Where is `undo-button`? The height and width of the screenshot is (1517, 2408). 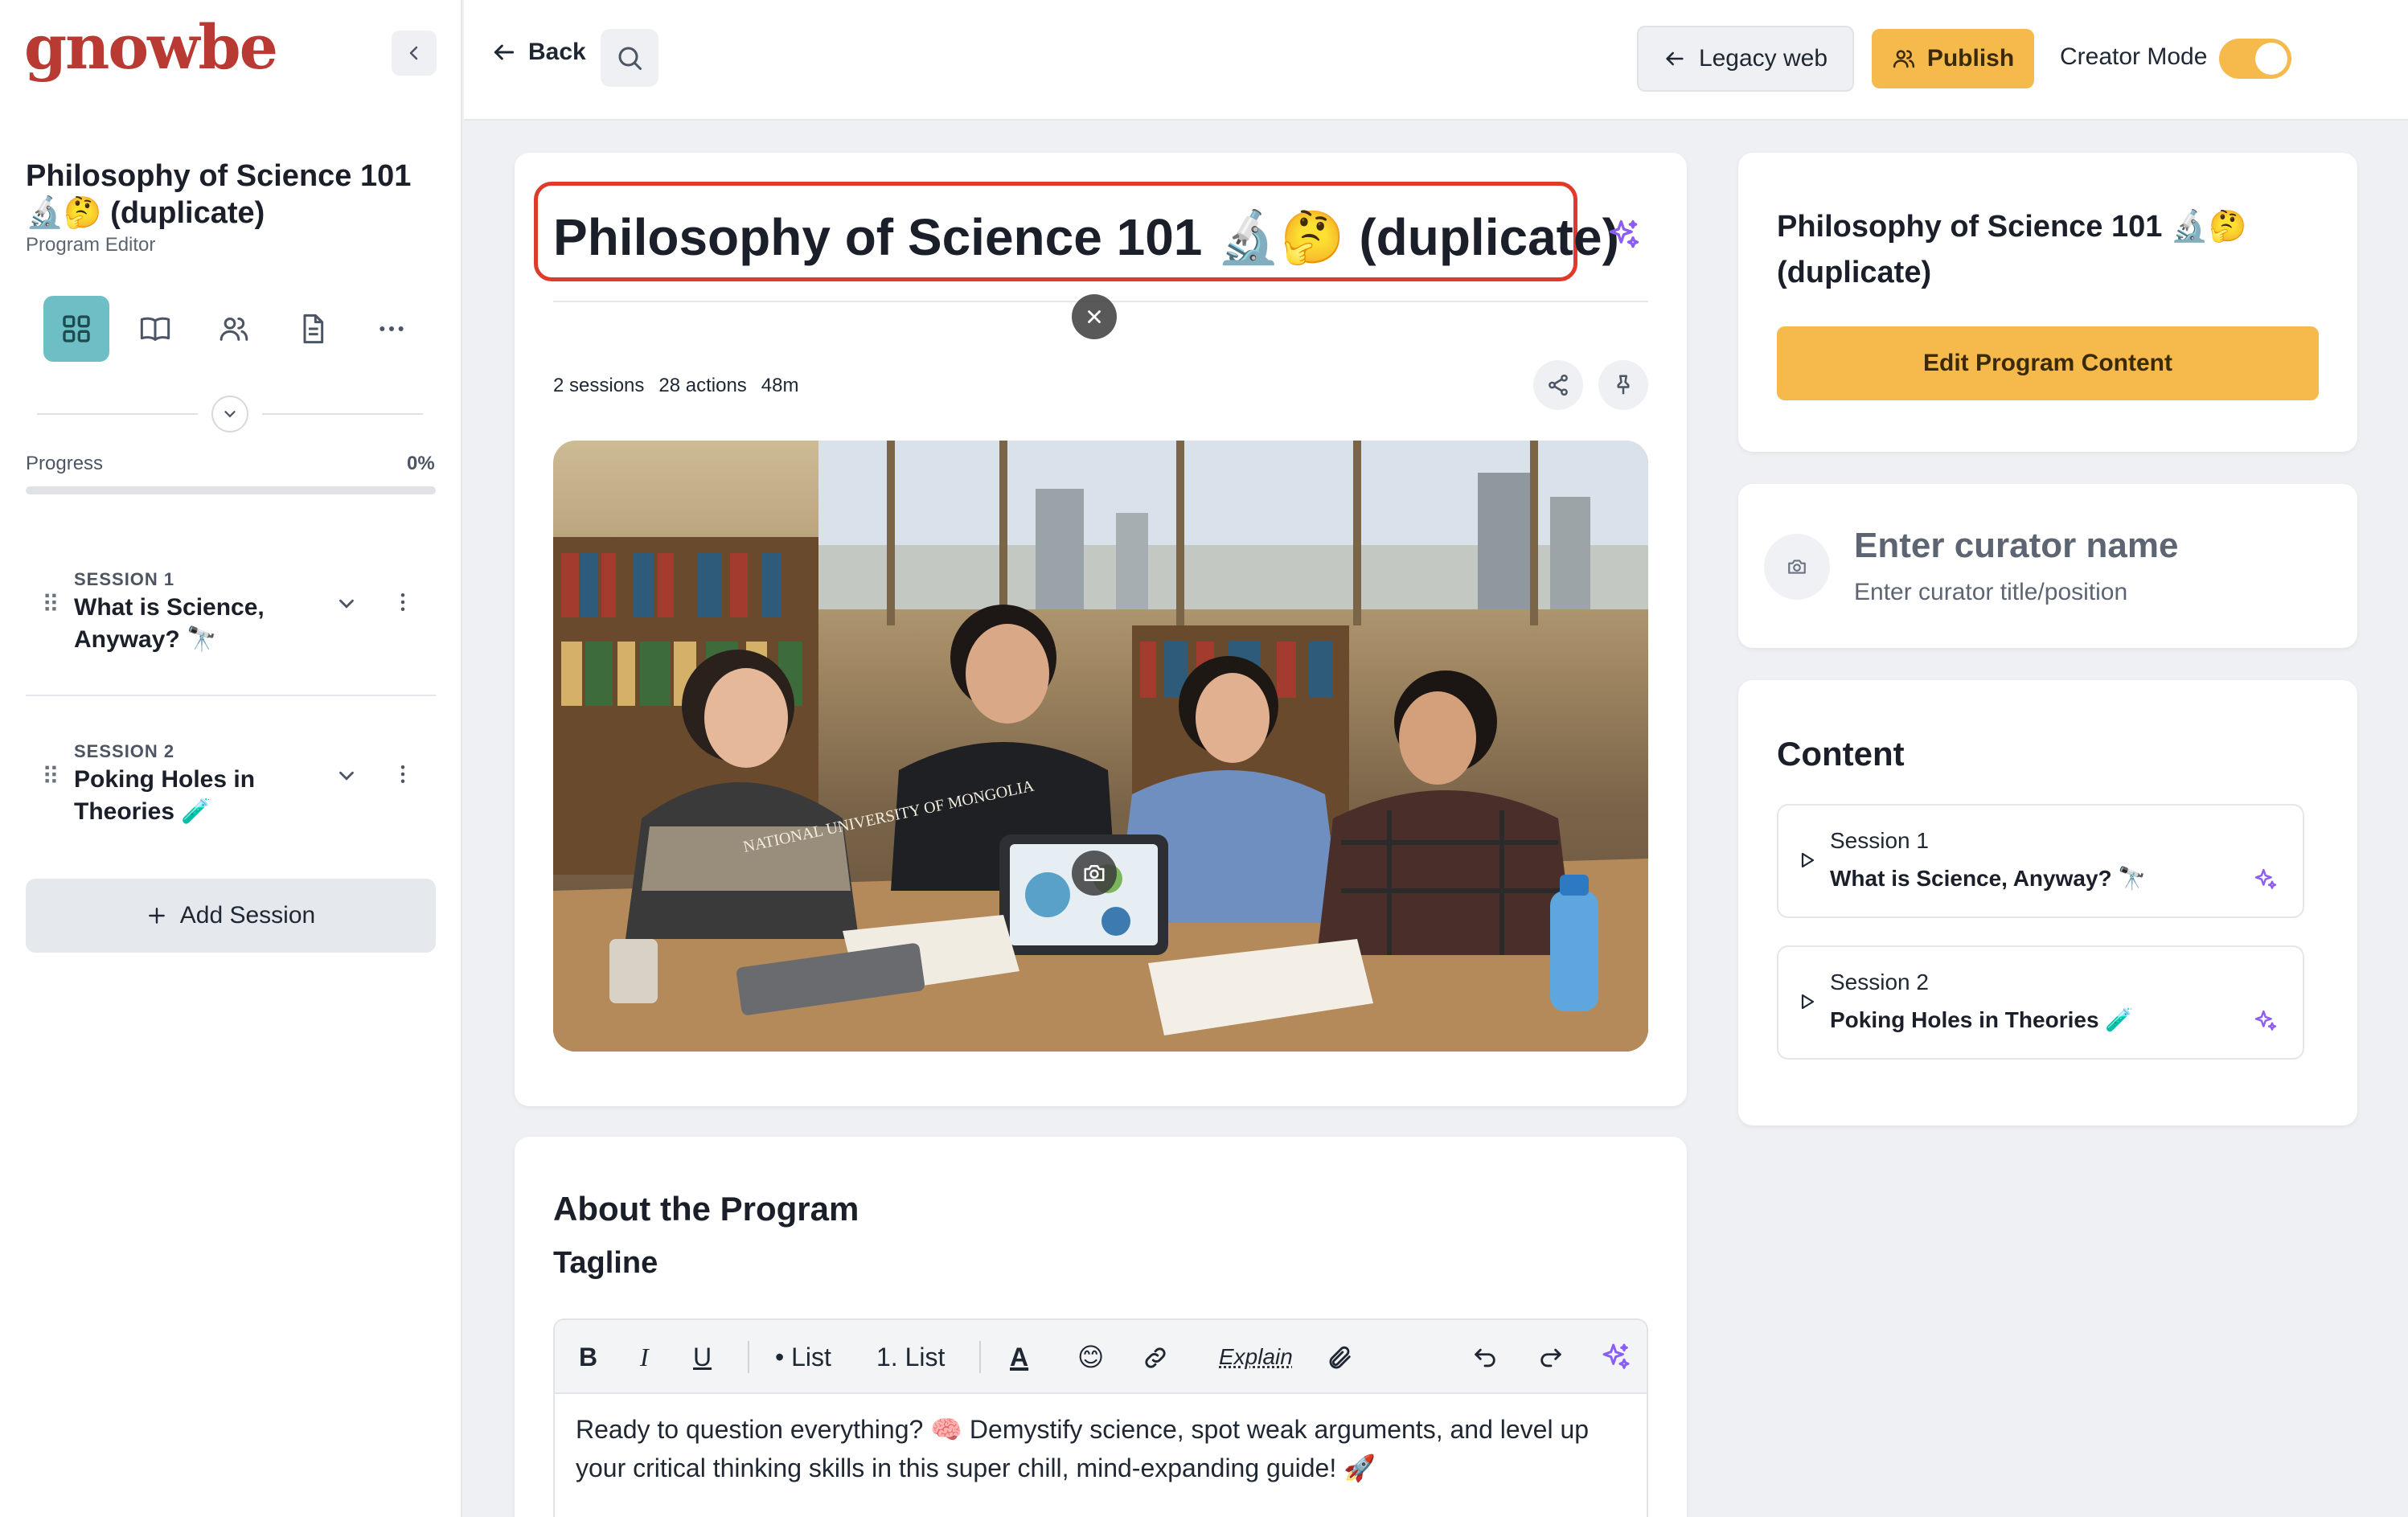 undo-button is located at coordinates (1485, 1360).